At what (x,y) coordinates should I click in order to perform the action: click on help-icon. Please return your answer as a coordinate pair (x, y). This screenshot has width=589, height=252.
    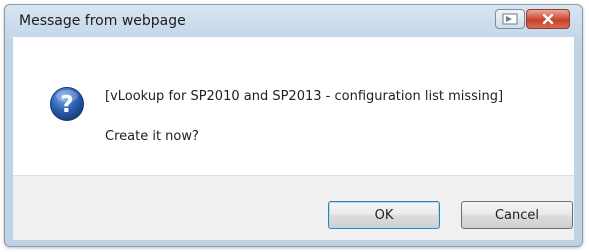
    Looking at the image, I should click on (510, 19).